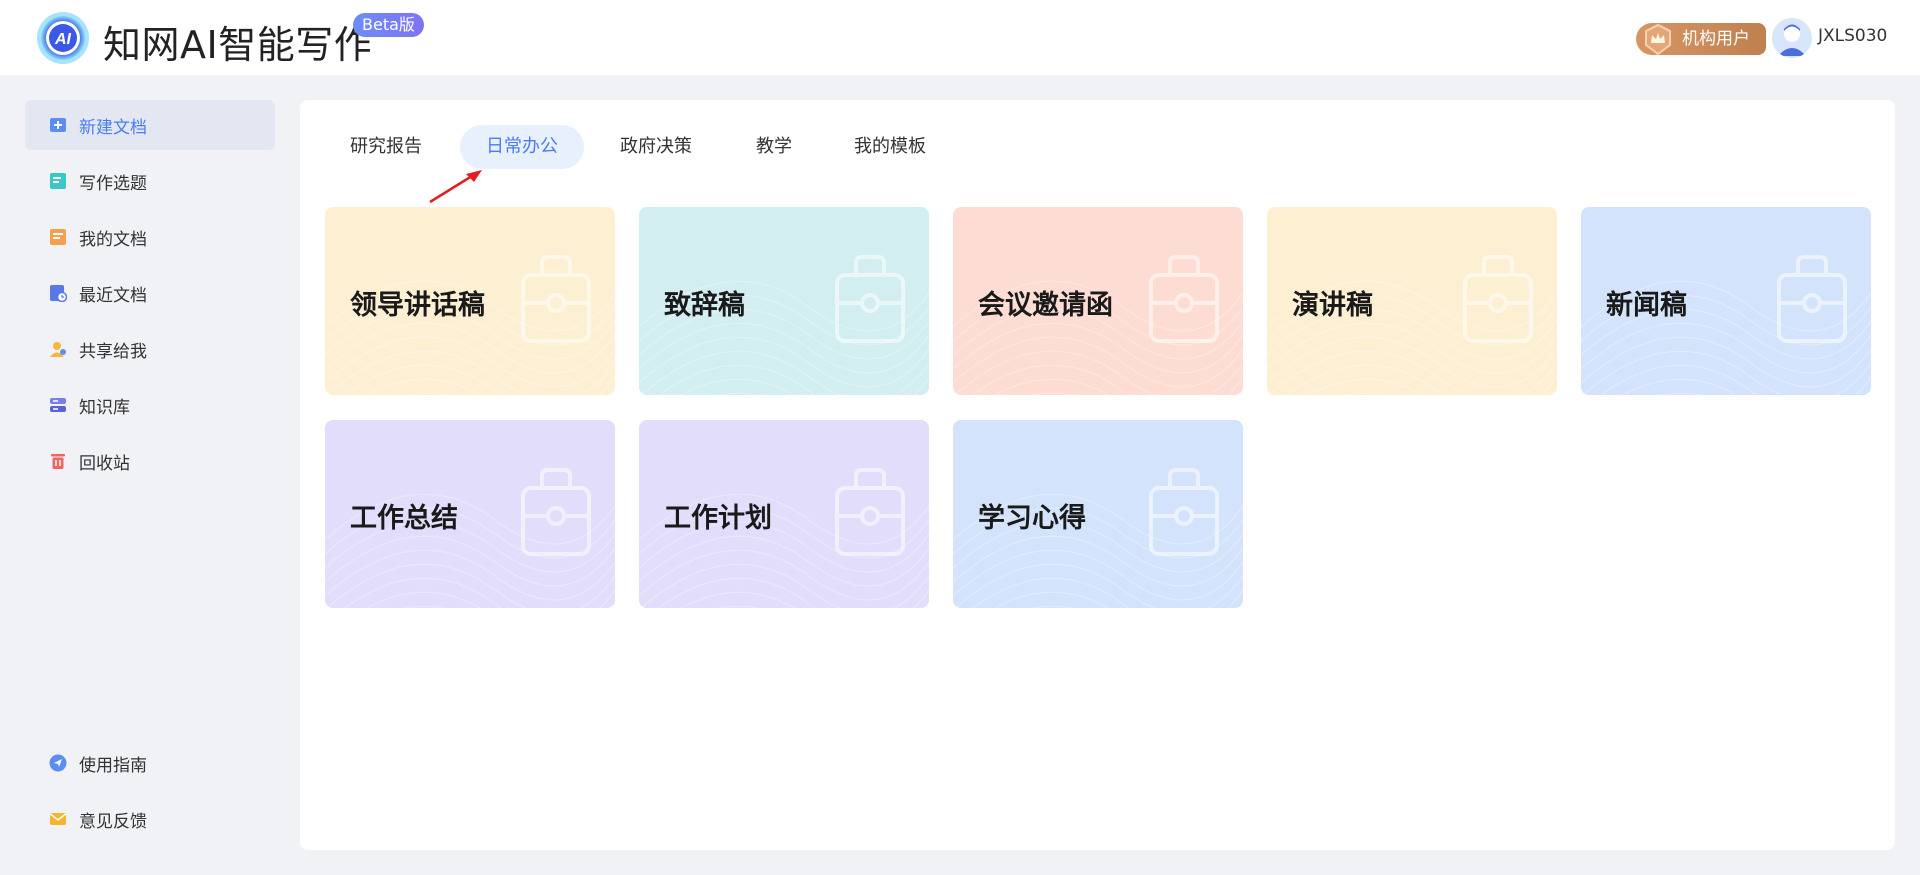 This screenshot has width=1920, height=875. What do you see at coordinates (522, 147) in the screenshot?
I see `tab-daily-office: 日常办公` at bounding box center [522, 147].